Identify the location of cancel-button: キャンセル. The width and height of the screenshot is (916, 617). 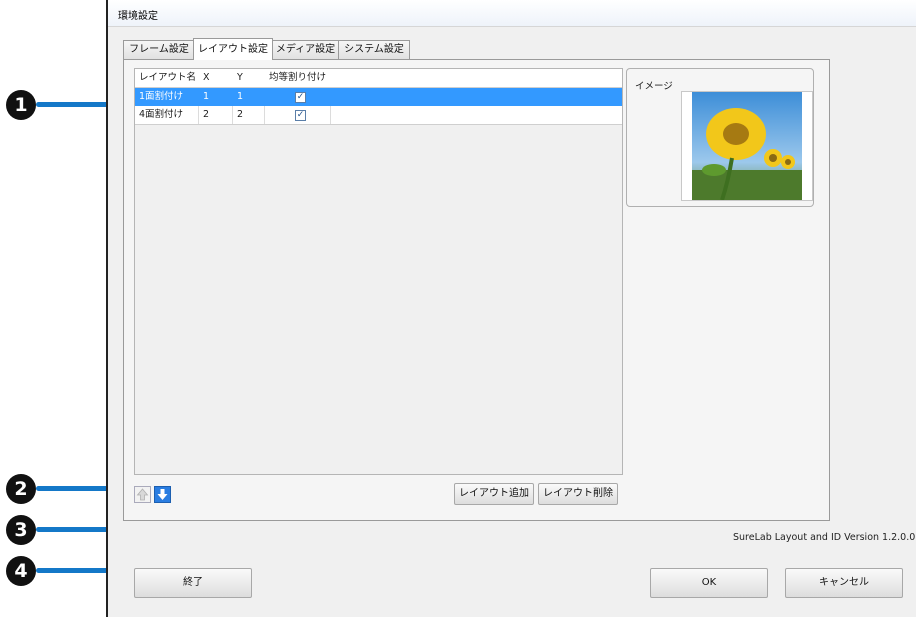
(844, 583).